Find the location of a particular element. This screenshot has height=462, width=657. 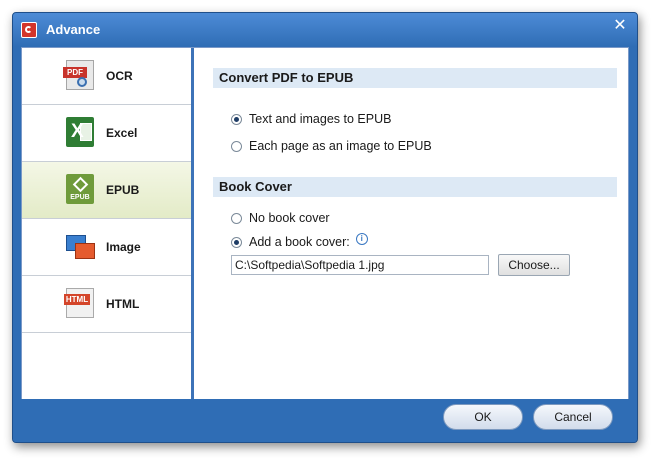

sidebar-item-label: Excel is located at coordinates (122, 133).